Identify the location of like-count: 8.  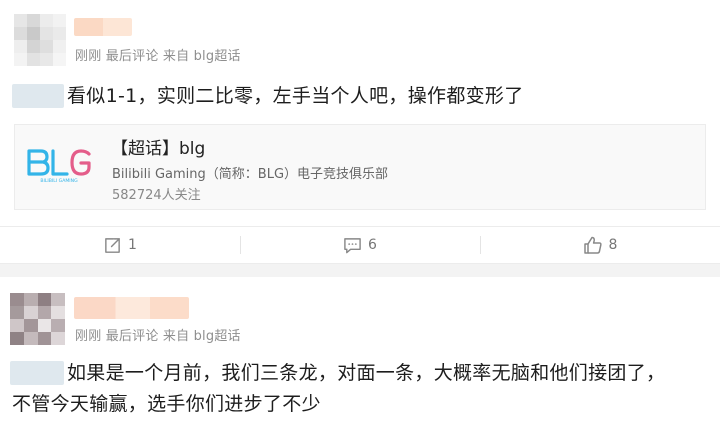
(613, 245).